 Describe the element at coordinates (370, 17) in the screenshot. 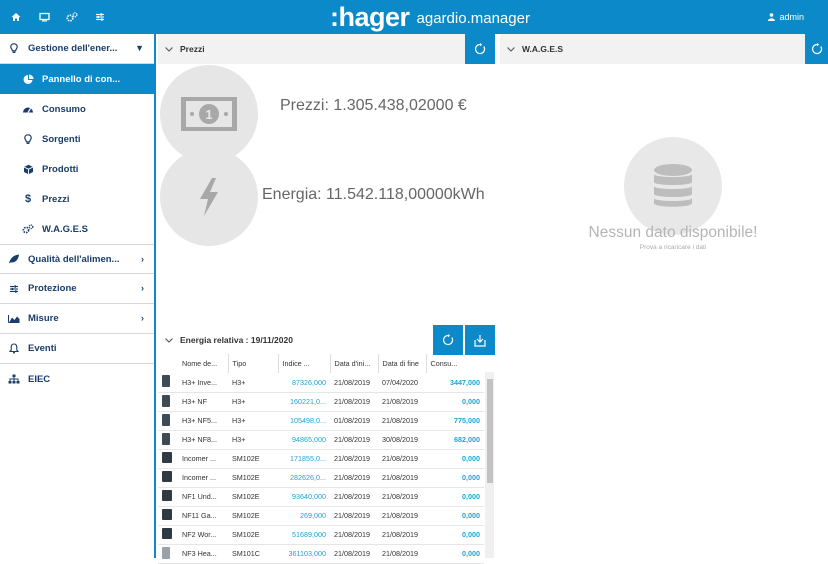

I see `hager-logo: :hager` at that location.